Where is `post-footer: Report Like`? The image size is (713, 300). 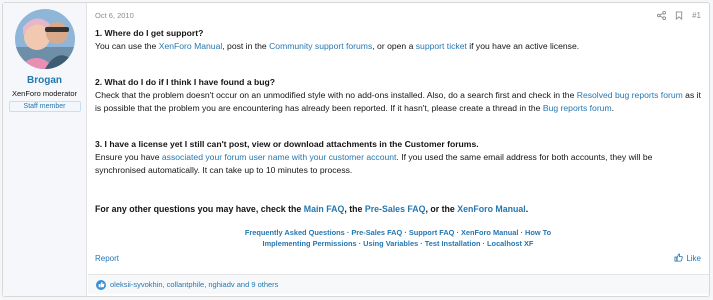
post-footer: Report Like is located at coordinates (398, 258).